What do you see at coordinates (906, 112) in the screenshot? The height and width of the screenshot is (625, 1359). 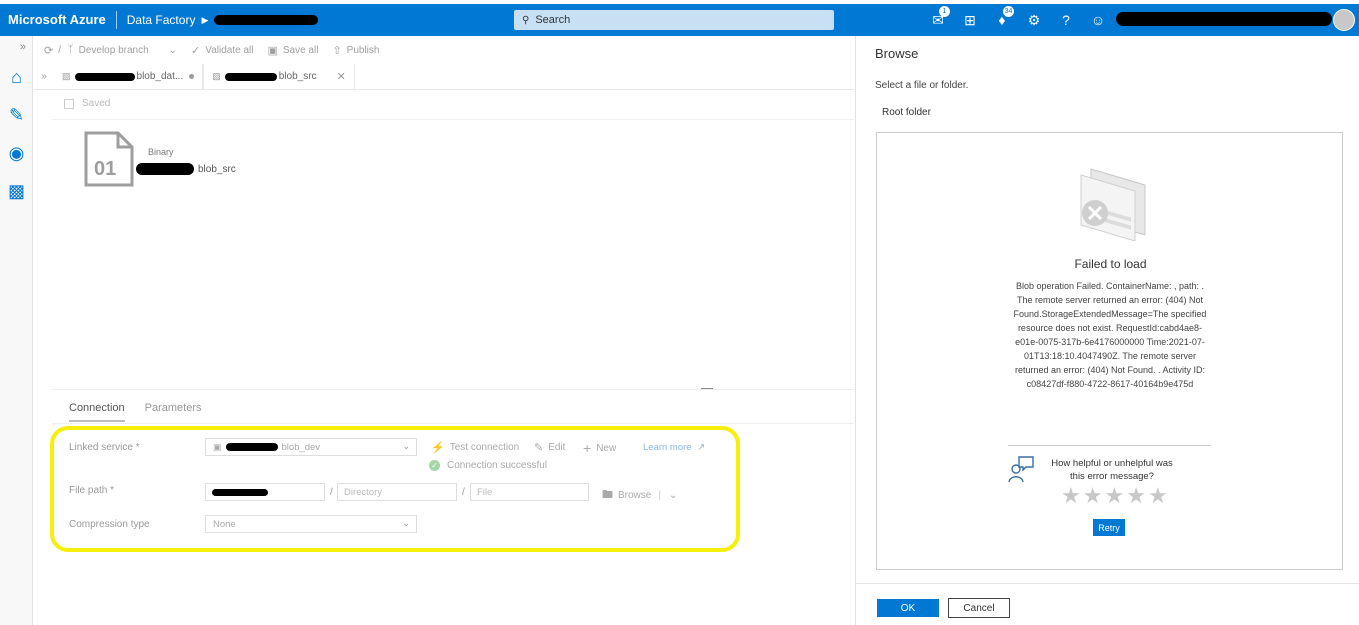 I see `root-folder-item: Root folder` at bounding box center [906, 112].